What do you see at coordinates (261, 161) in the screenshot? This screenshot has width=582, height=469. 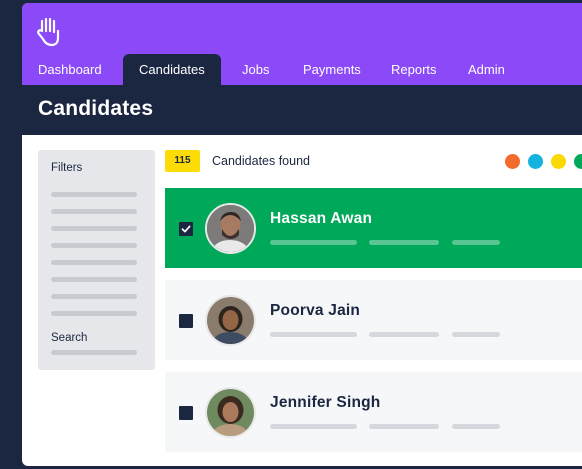 I see `results-count-label: Candidates found` at bounding box center [261, 161].